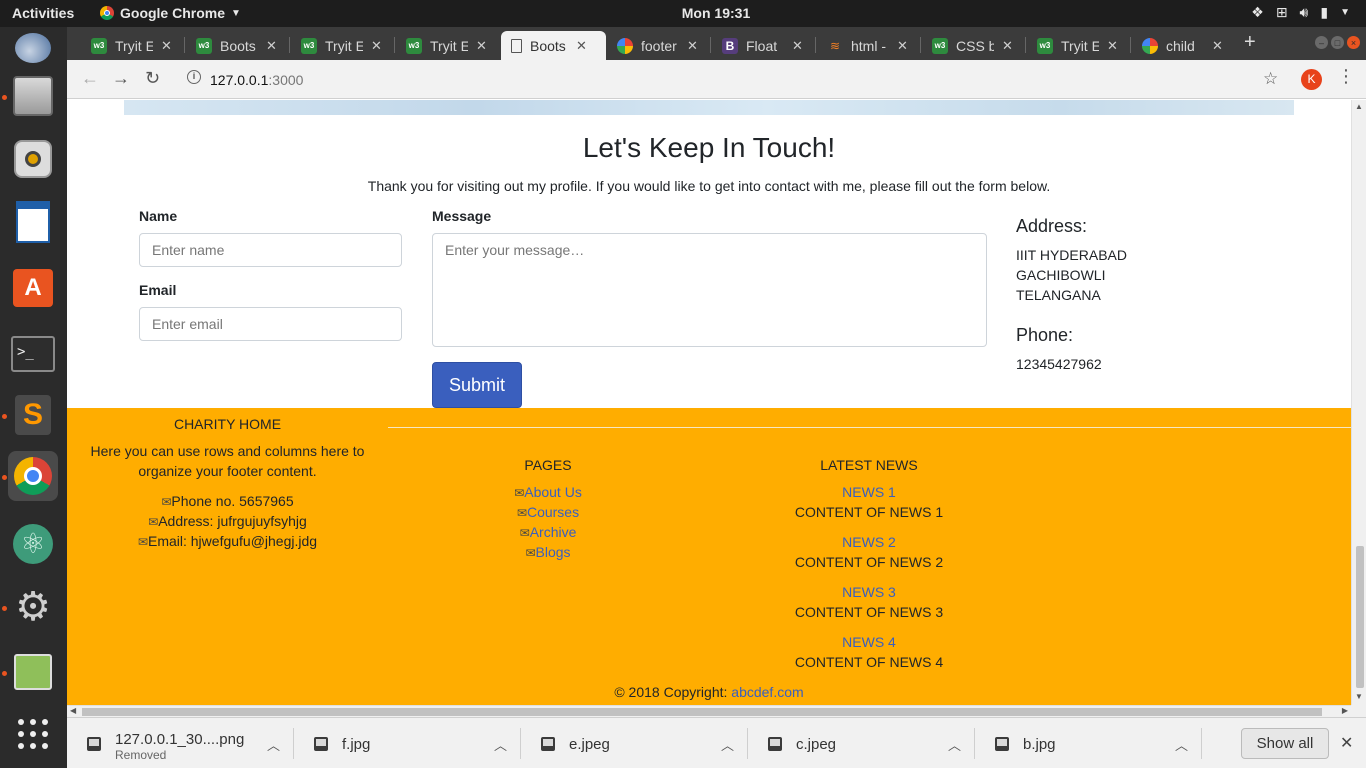 This screenshot has height=768, width=1366. Describe the element at coordinates (1346, 743) in the screenshot. I see `close-icon: ✕` at that location.